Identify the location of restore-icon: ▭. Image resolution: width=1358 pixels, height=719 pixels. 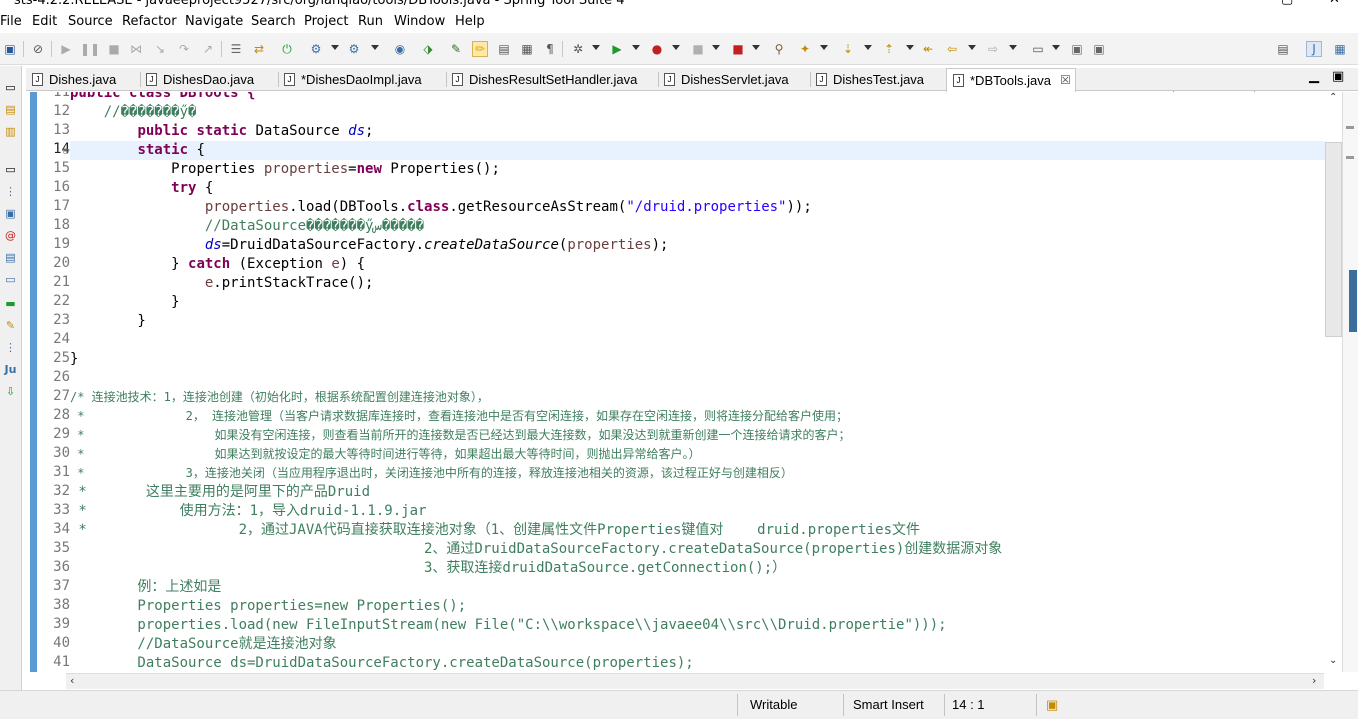
(10, 87).